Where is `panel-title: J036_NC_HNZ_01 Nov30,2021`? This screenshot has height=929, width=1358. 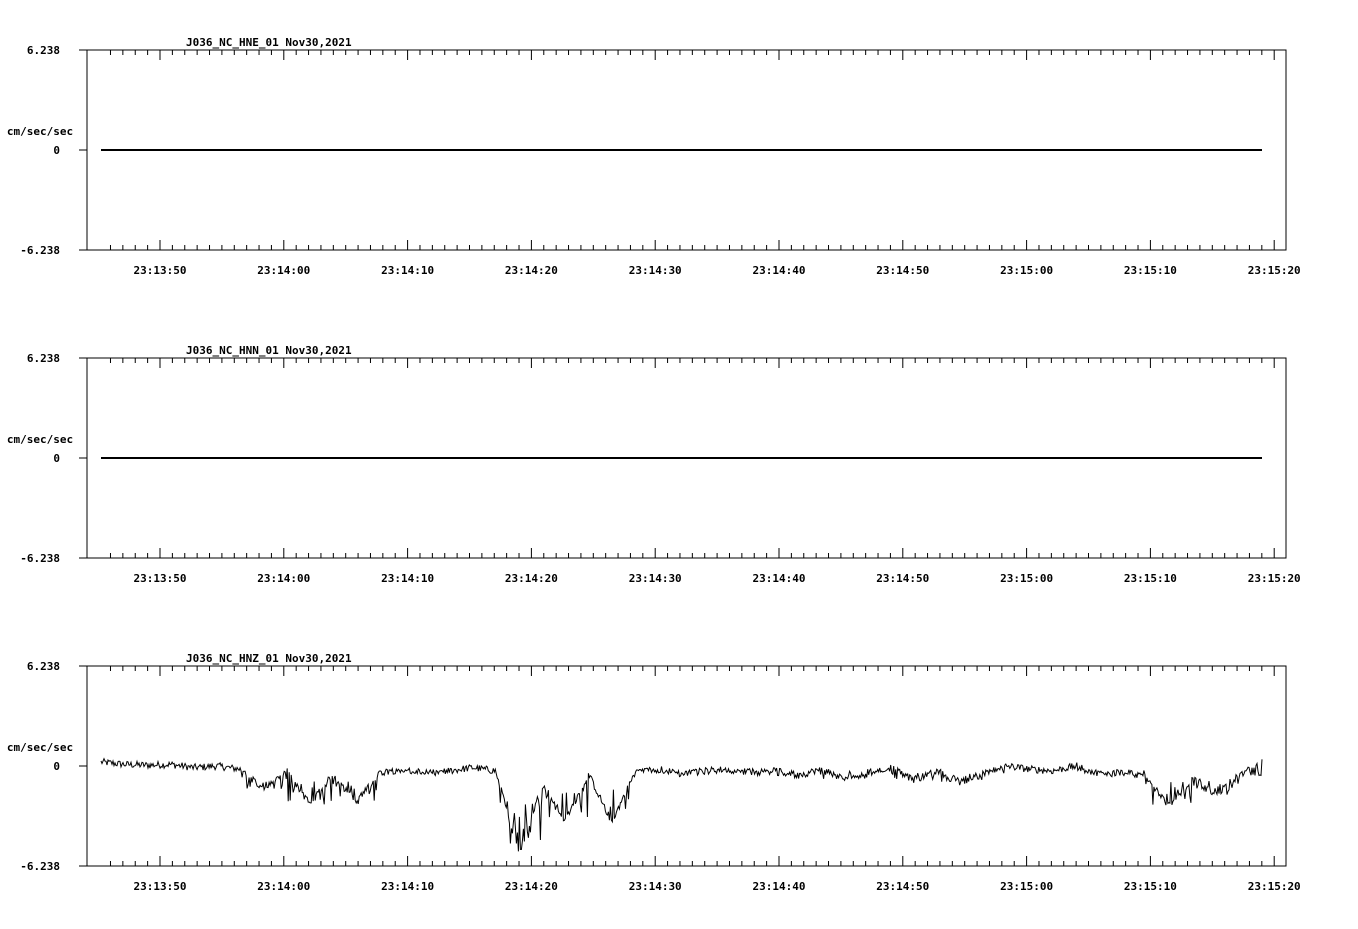
panel-title: J036_NC_HNZ_01 Nov30,2021 is located at coordinates (269, 658).